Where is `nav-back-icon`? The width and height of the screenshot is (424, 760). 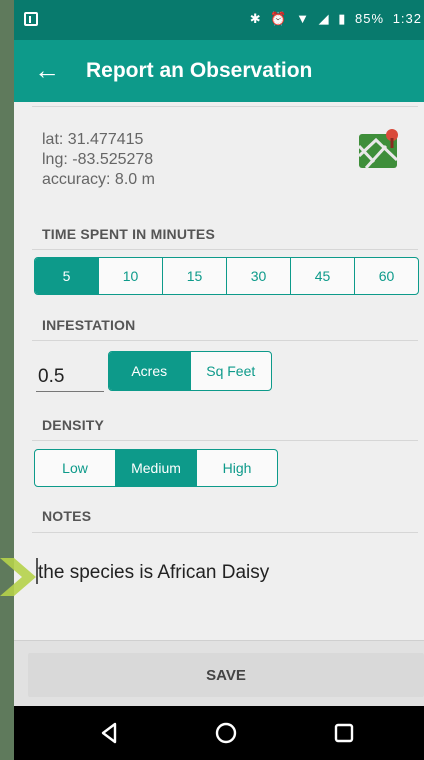 nav-back-icon is located at coordinates (109, 733).